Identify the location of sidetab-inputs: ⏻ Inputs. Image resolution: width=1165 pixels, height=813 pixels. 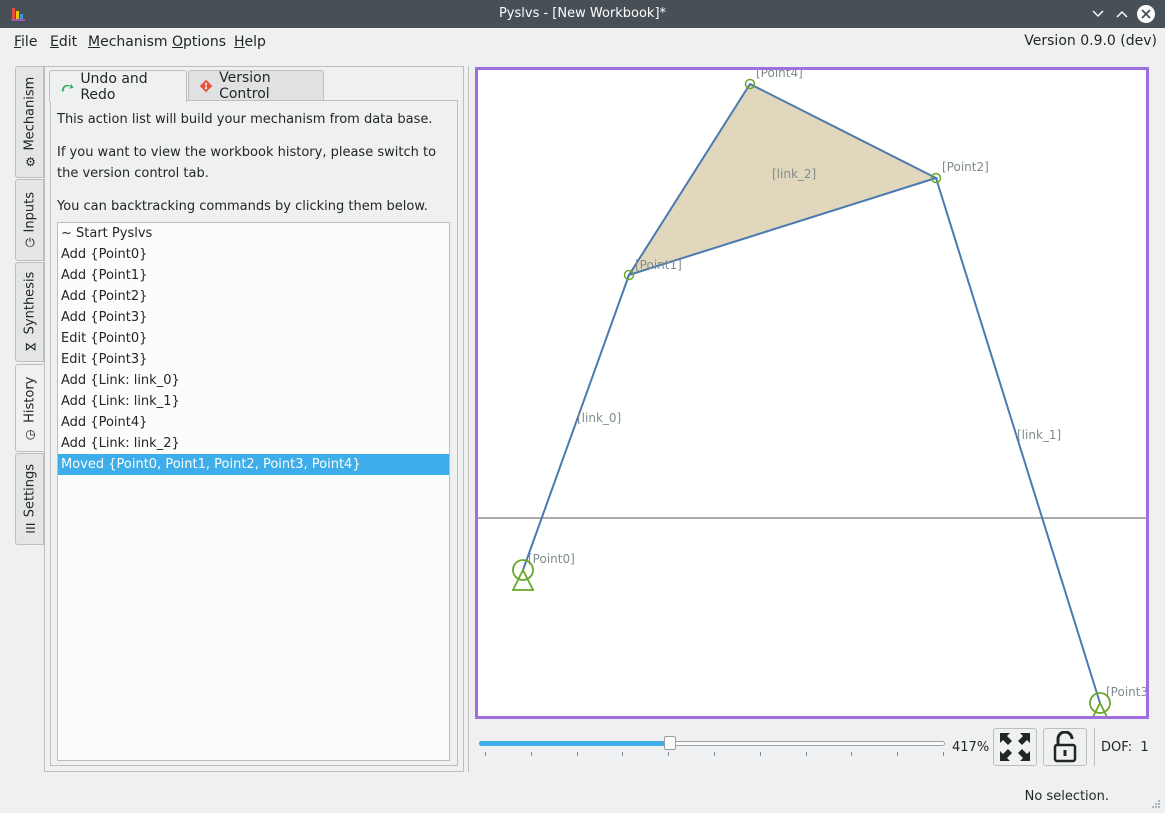
(29, 220).